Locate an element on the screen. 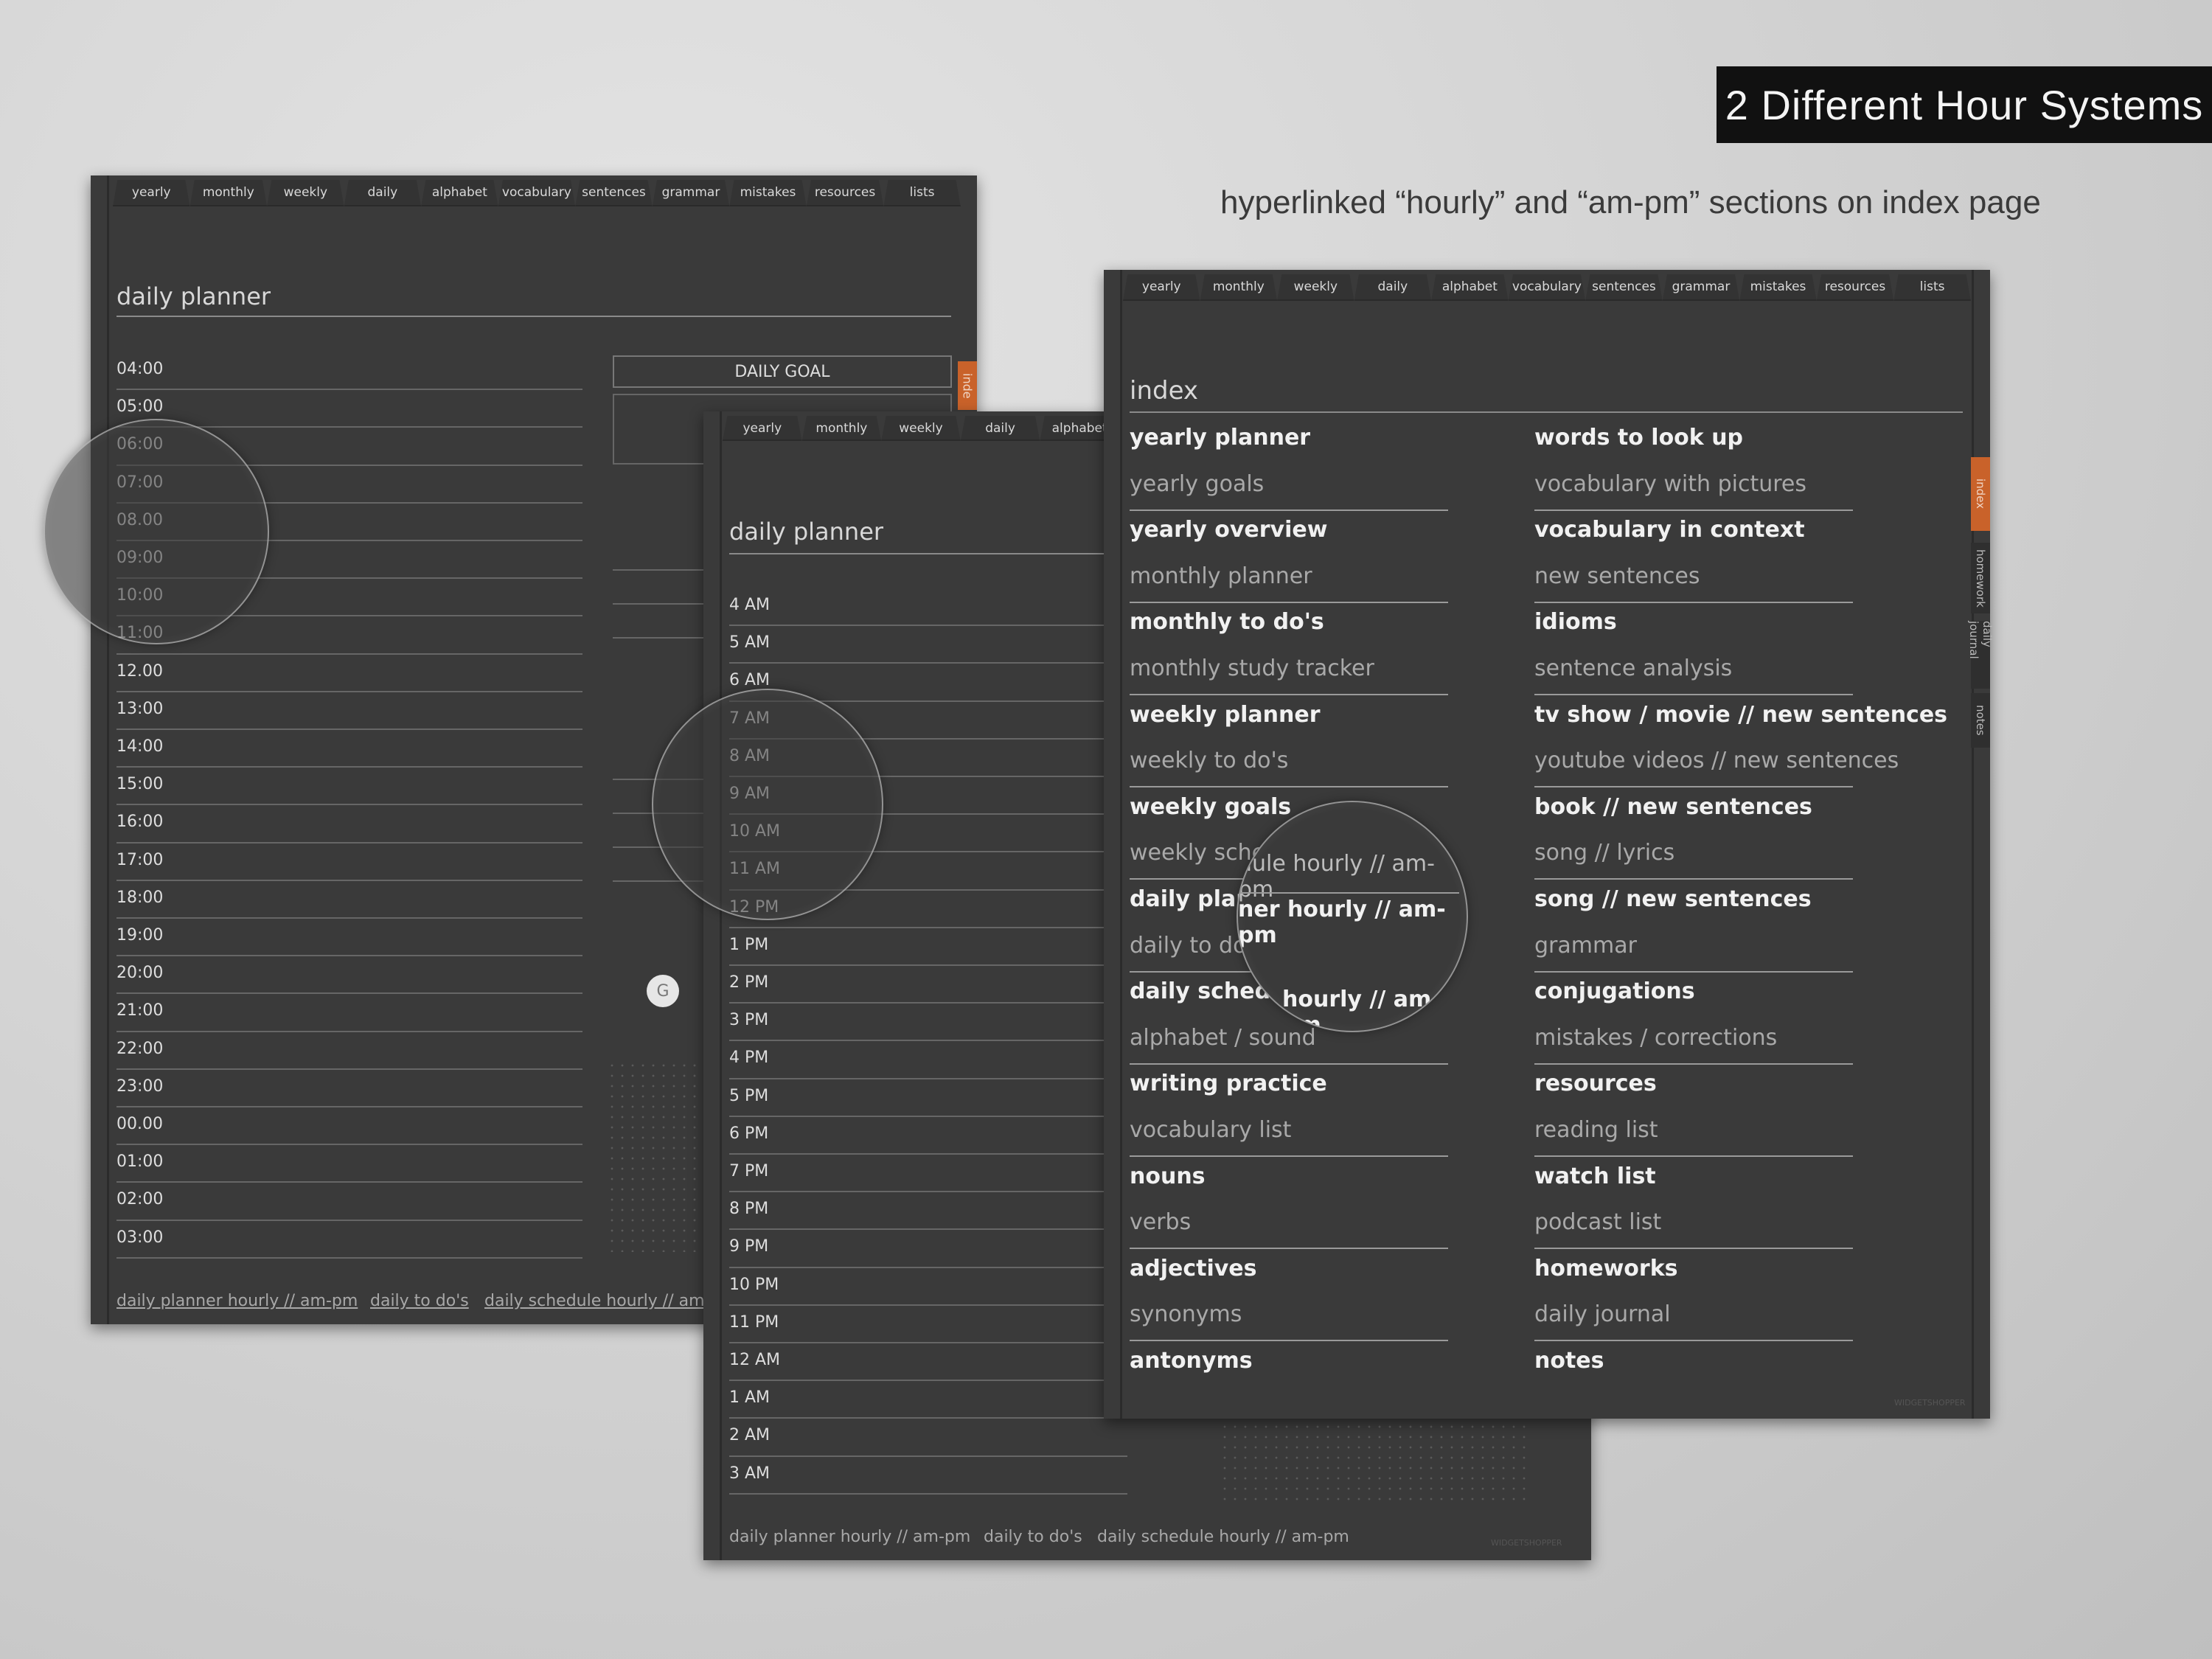 This screenshot has width=2212, height=1659. hour-row: 16:00 is located at coordinates (349, 824).